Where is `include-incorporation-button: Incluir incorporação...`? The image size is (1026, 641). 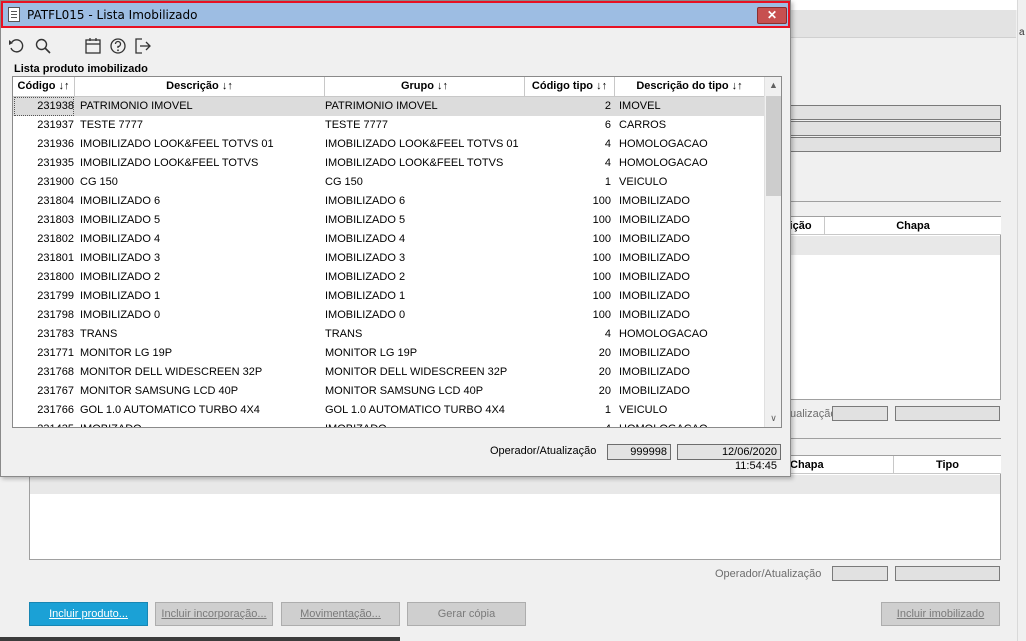
include-incorporation-button: Incluir incorporação... is located at coordinates (214, 614).